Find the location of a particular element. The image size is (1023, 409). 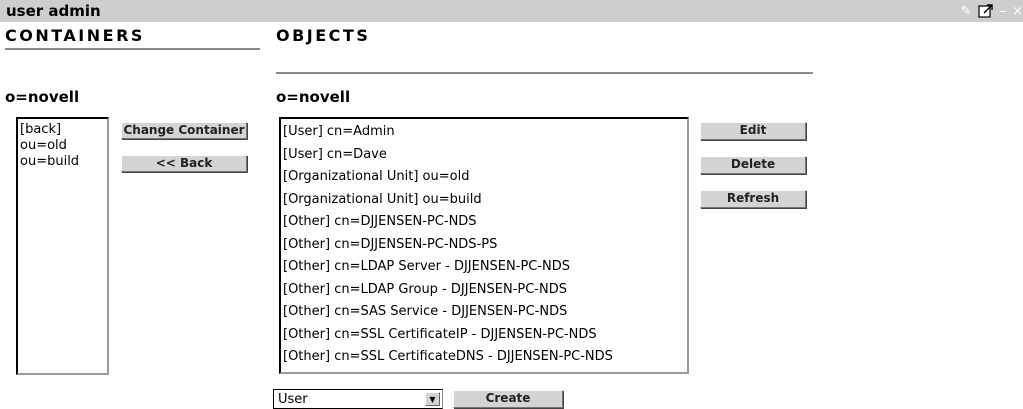

edit-button: Edit is located at coordinates (753, 131).